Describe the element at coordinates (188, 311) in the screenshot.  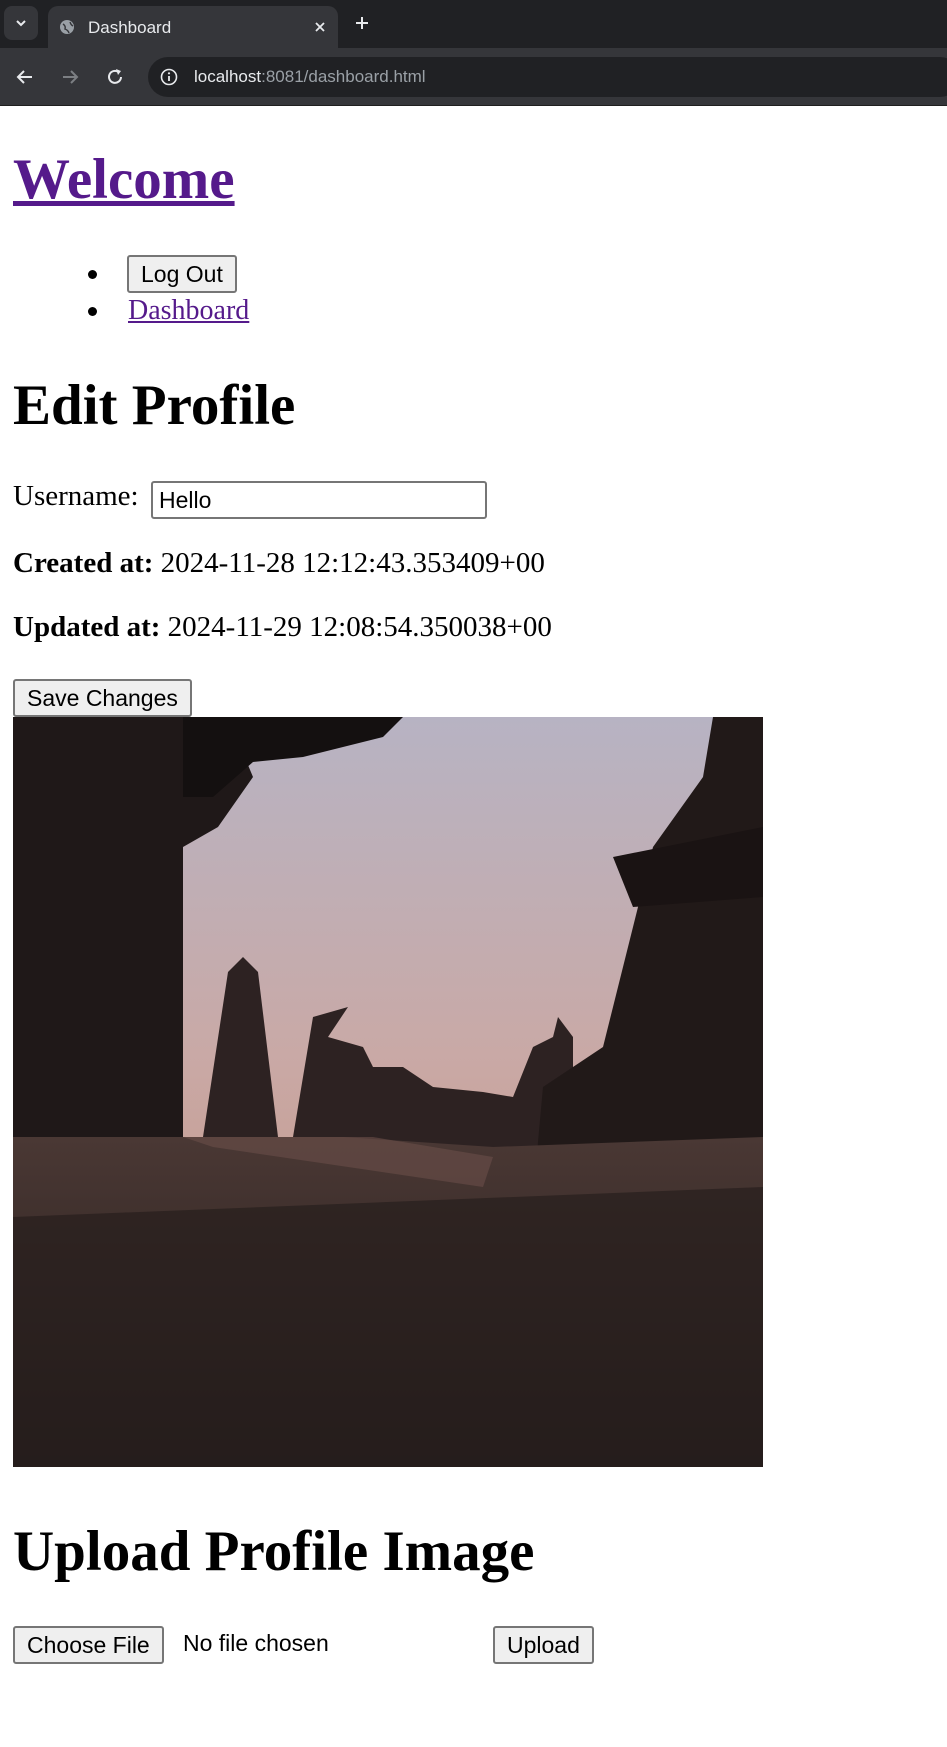
I see `dashboard-link: Dashboard` at that location.